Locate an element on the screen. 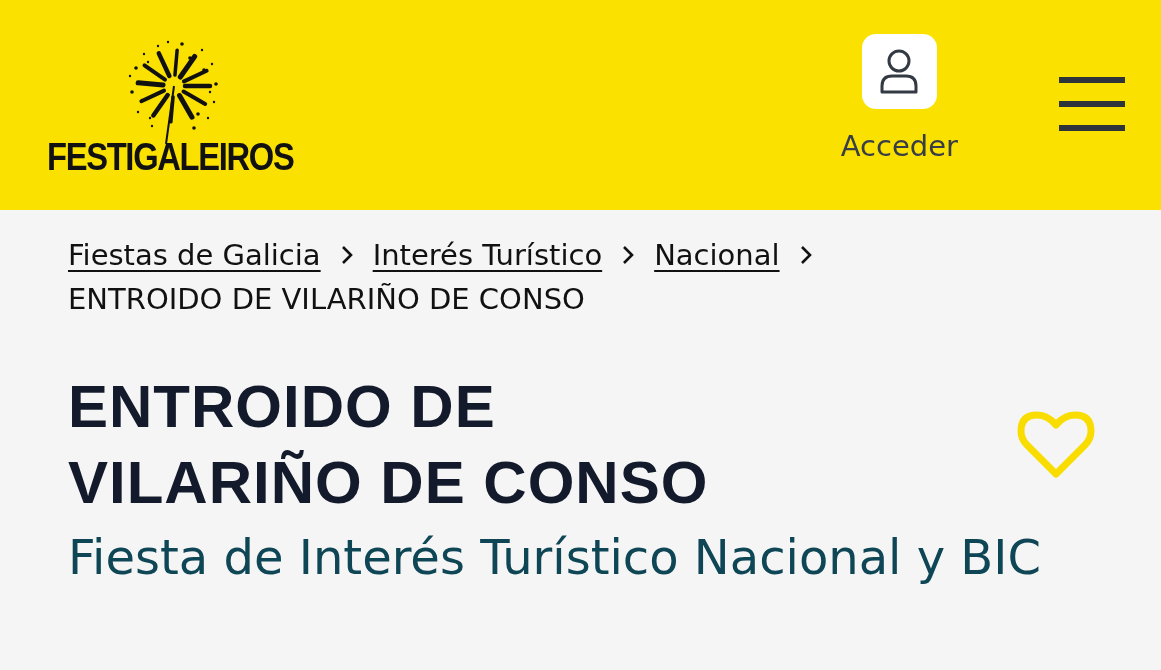  event-subtitle: Fiesta de Interés Turístico Nacional y BIC is located at coordinates (555, 557).